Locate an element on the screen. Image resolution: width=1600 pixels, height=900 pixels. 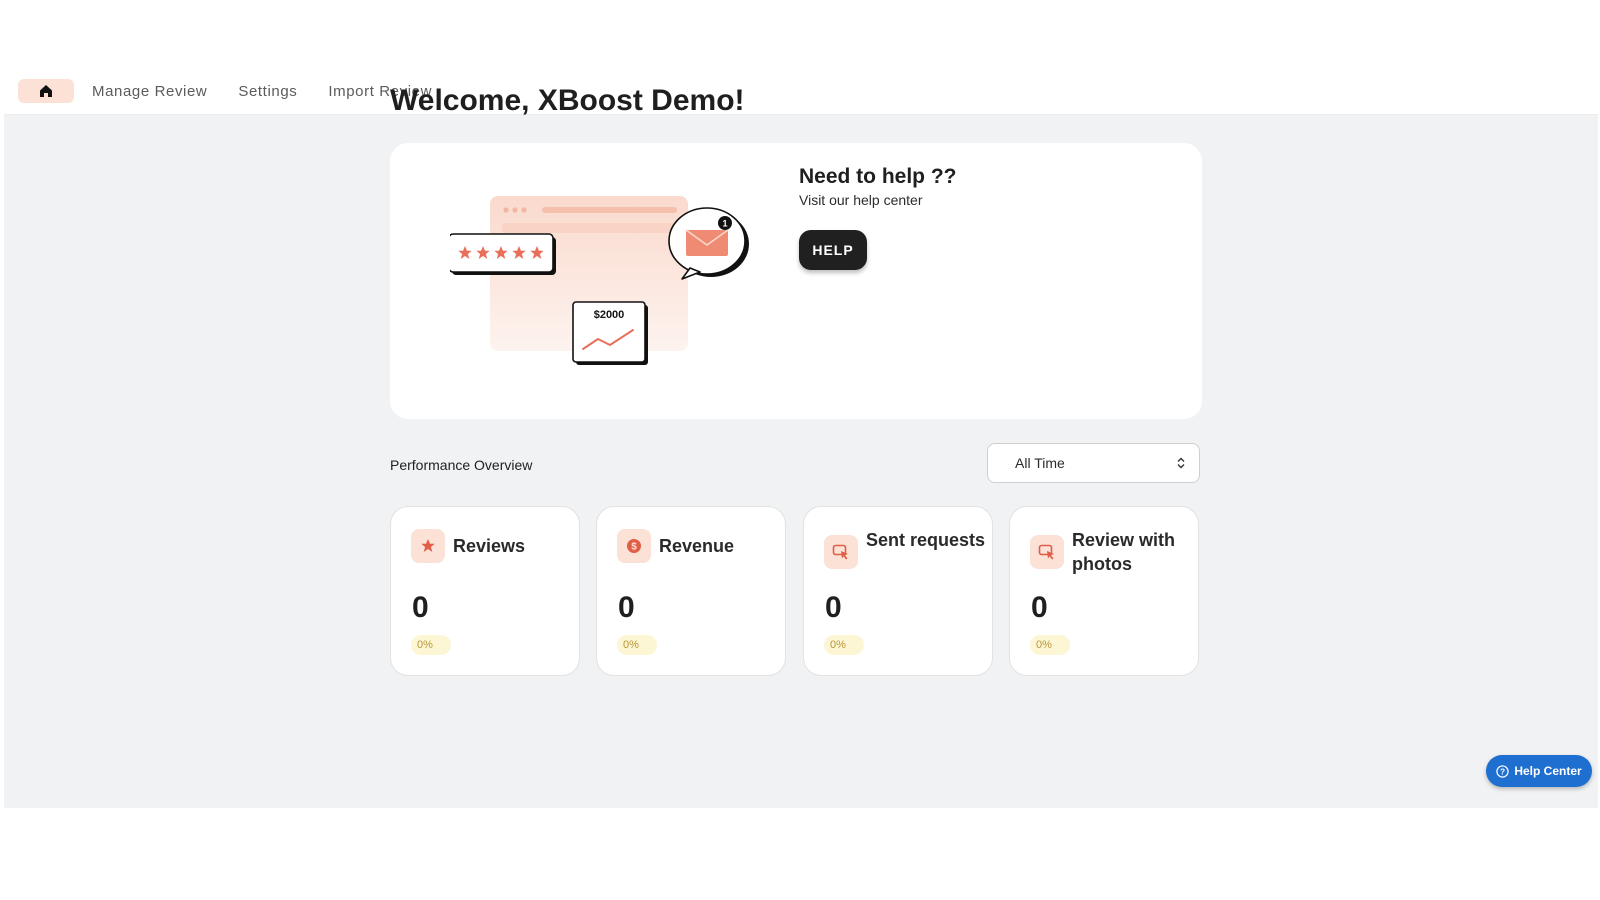
stat-card-sent-requests: Sent requests 0 0% is located at coordinates (898, 591).